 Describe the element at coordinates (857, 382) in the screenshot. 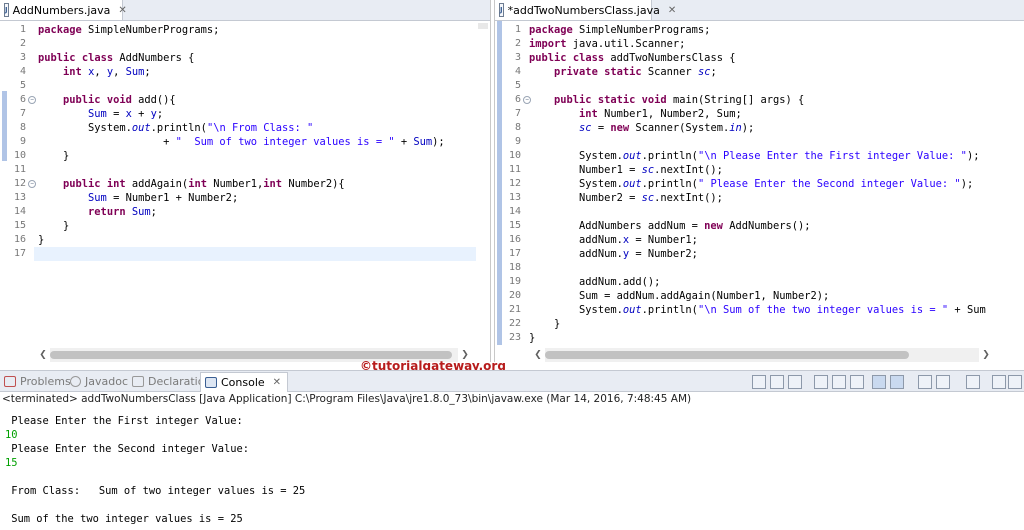

I see `word-wrap-icon` at that location.